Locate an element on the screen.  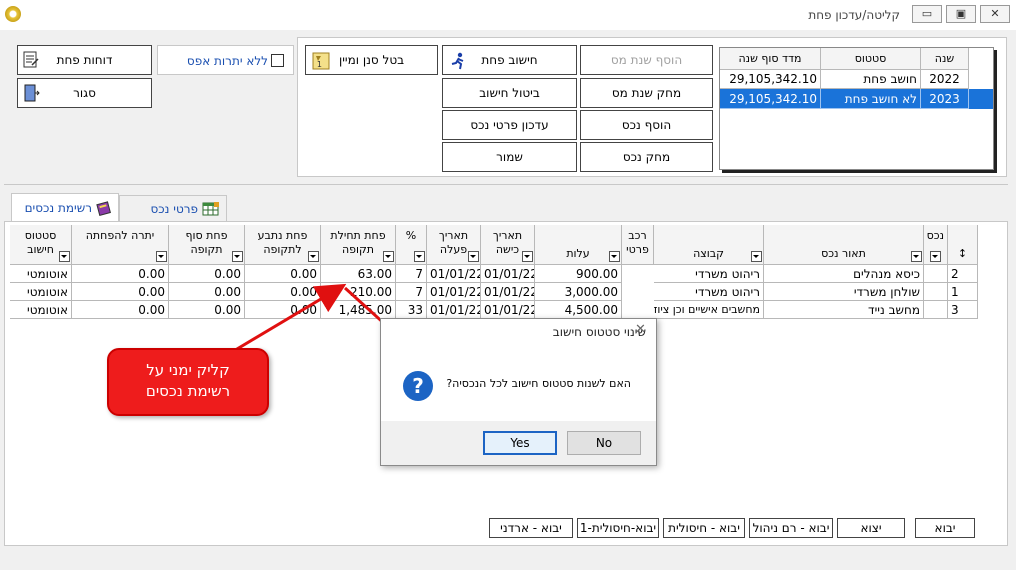
dialog-title: שינוי סטטוס חישוב is located at coordinates (599, 332).